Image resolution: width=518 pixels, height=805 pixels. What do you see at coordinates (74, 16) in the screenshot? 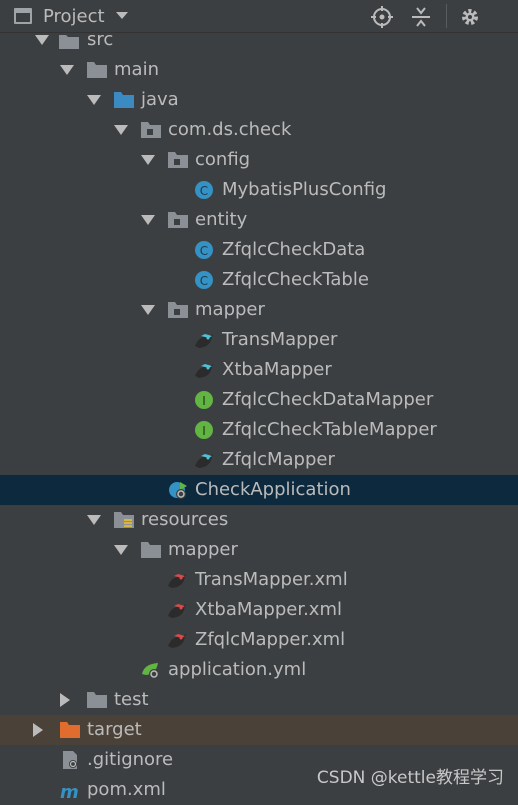
I see `panel-title: Project` at bounding box center [74, 16].